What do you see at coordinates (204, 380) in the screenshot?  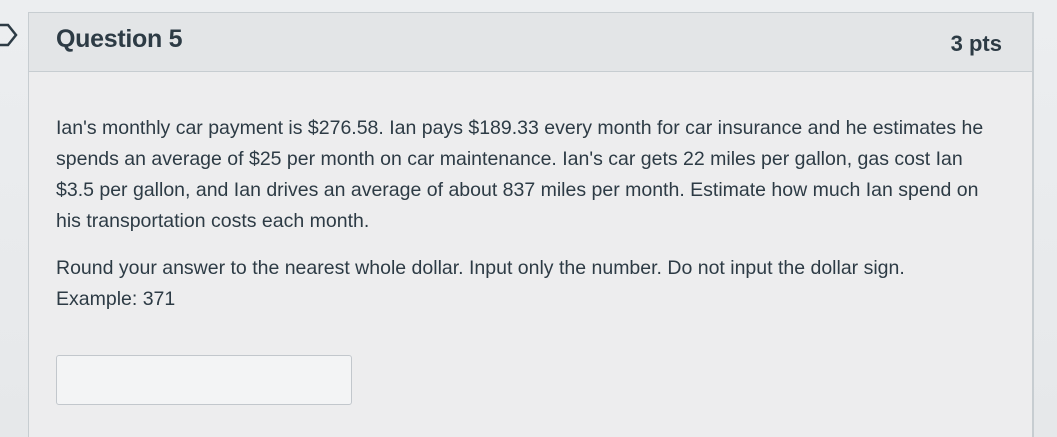 I see `answer-input` at bounding box center [204, 380].